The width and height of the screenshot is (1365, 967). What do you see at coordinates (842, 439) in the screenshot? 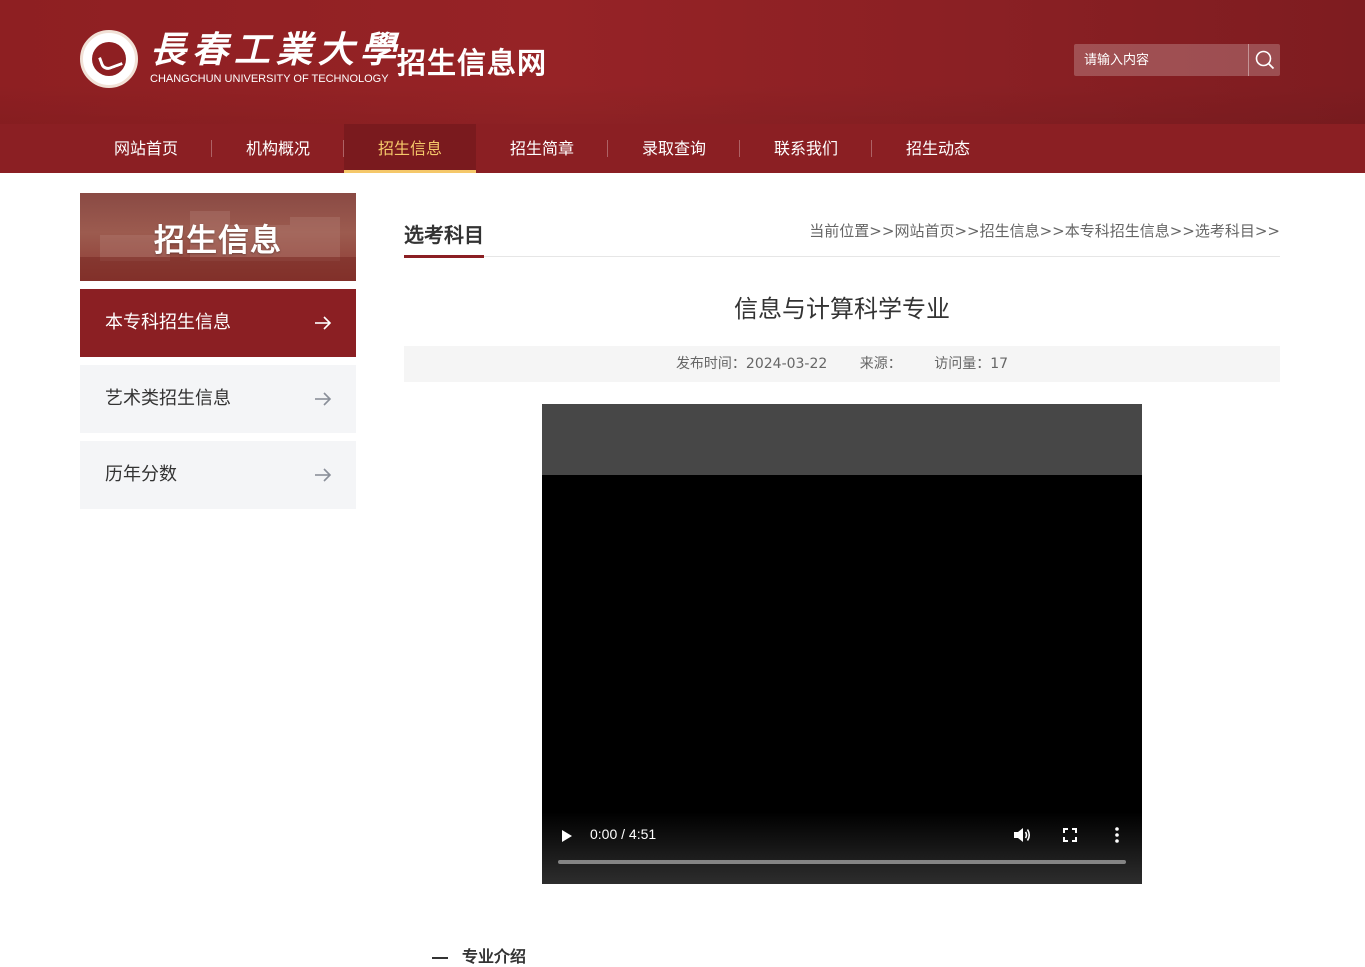
I see `video-frame` at bounding box center [842, 439].